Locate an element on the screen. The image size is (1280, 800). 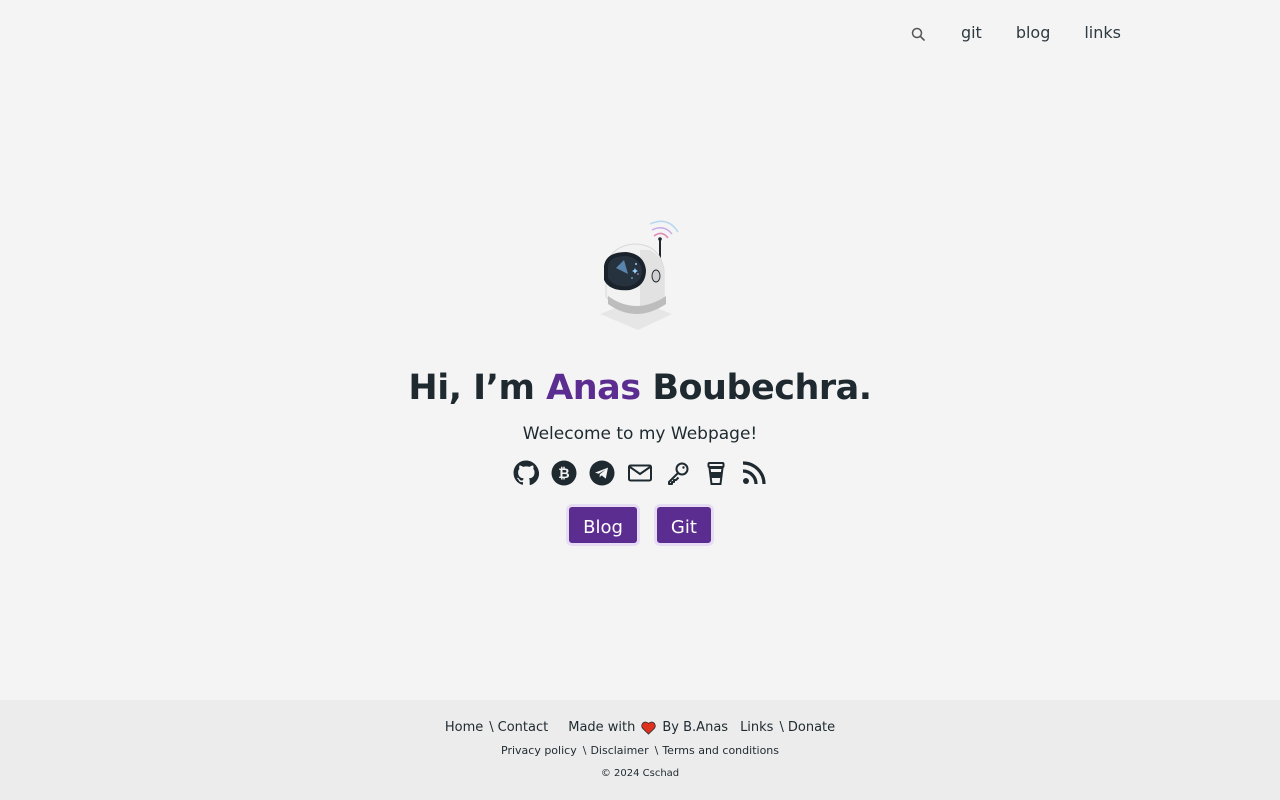
footer-donate-link: Donate is located at coordinates (811, 727).